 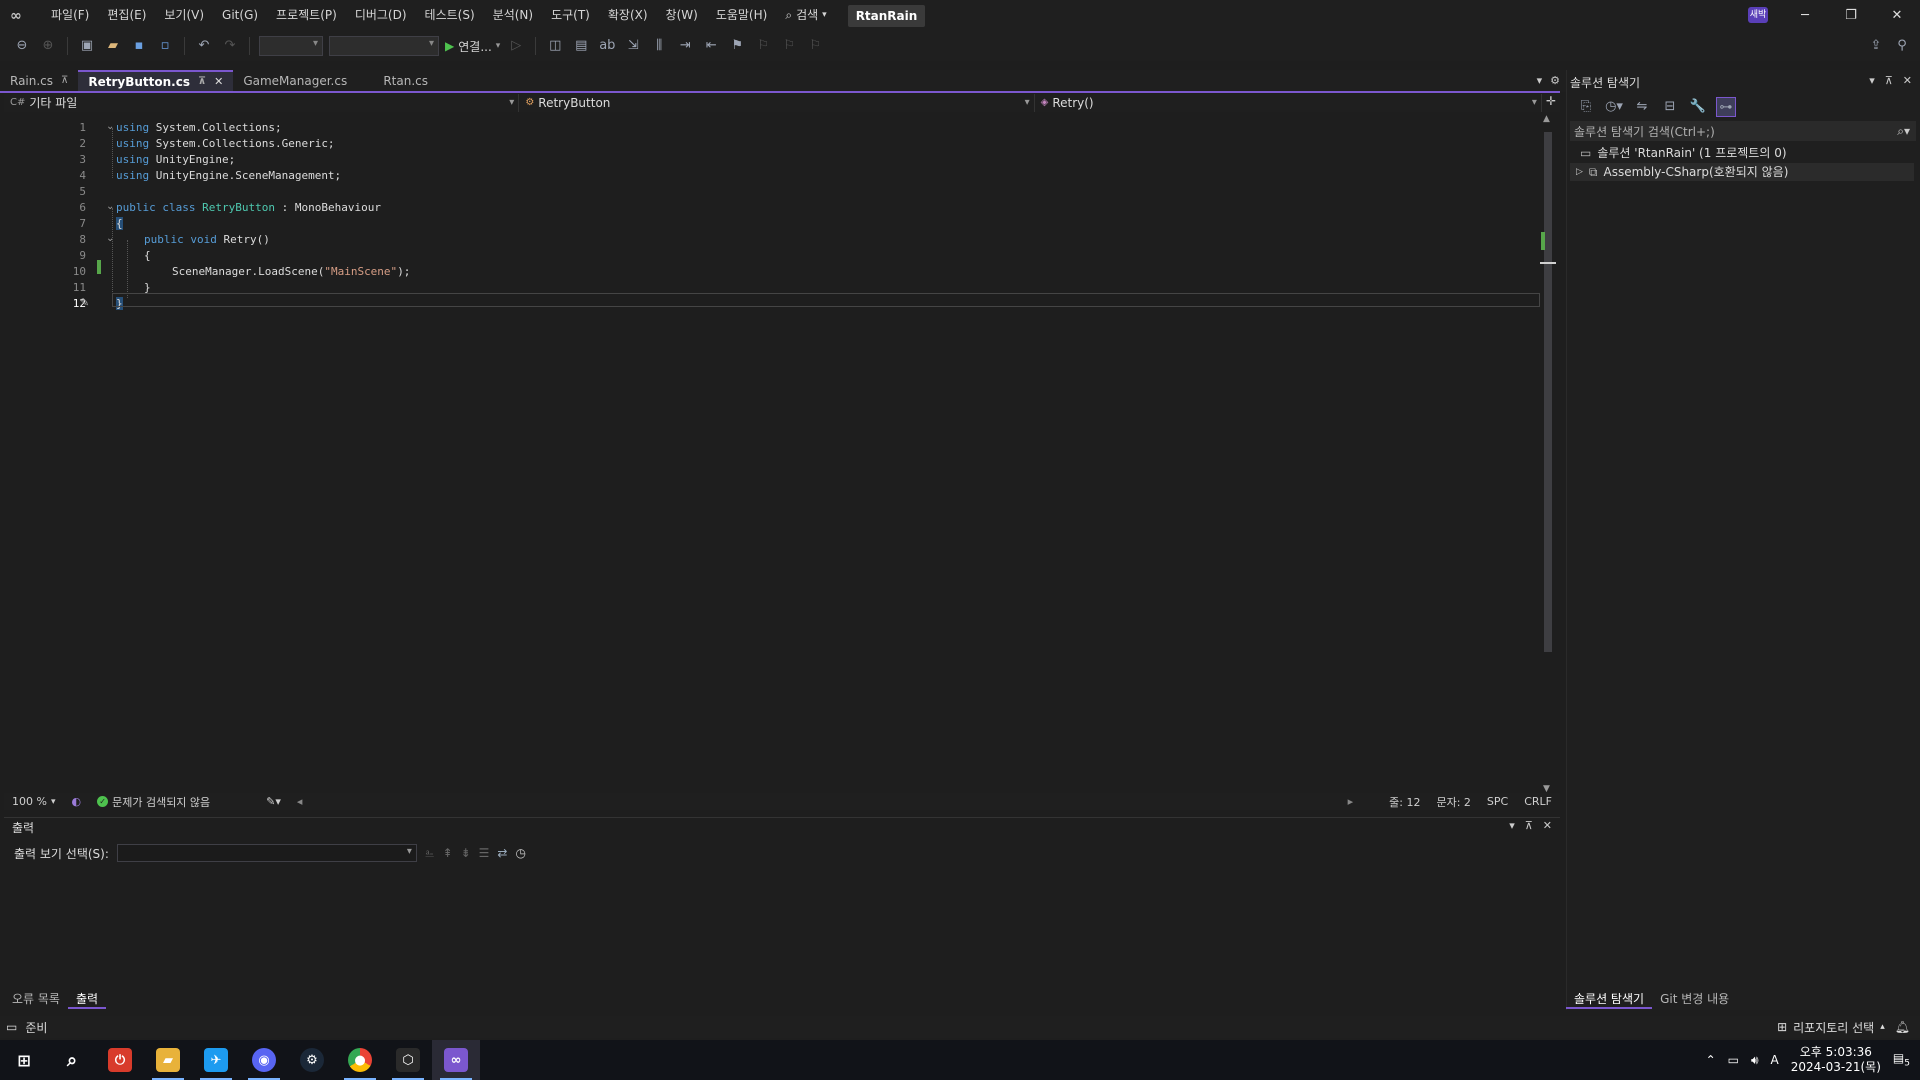 What do you see at coordinates (312, 1060) in the screenshot?
I see `taskbar-steam: ⚙` at bounding box center [312, 1060].